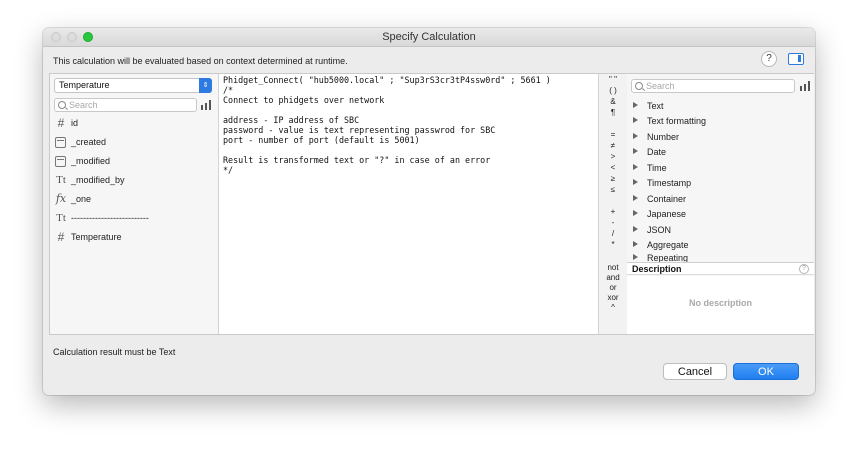 This screenshot has width=858, height=453. What do you see at coordinates (114, 352) in the screenshot?
I see `result-type-text: Calculation result must be Text` at bounding box center [114, 352].